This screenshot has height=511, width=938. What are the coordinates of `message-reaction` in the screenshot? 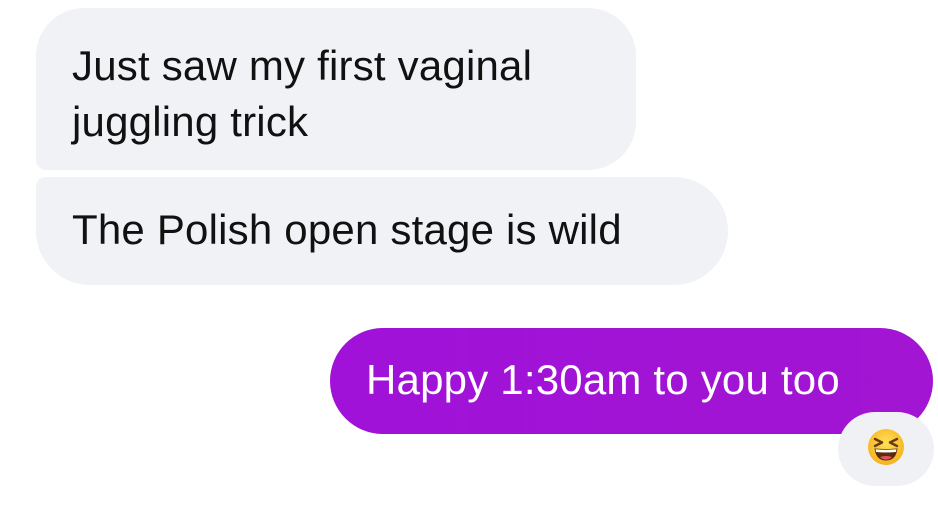 It's located at (886, 449).